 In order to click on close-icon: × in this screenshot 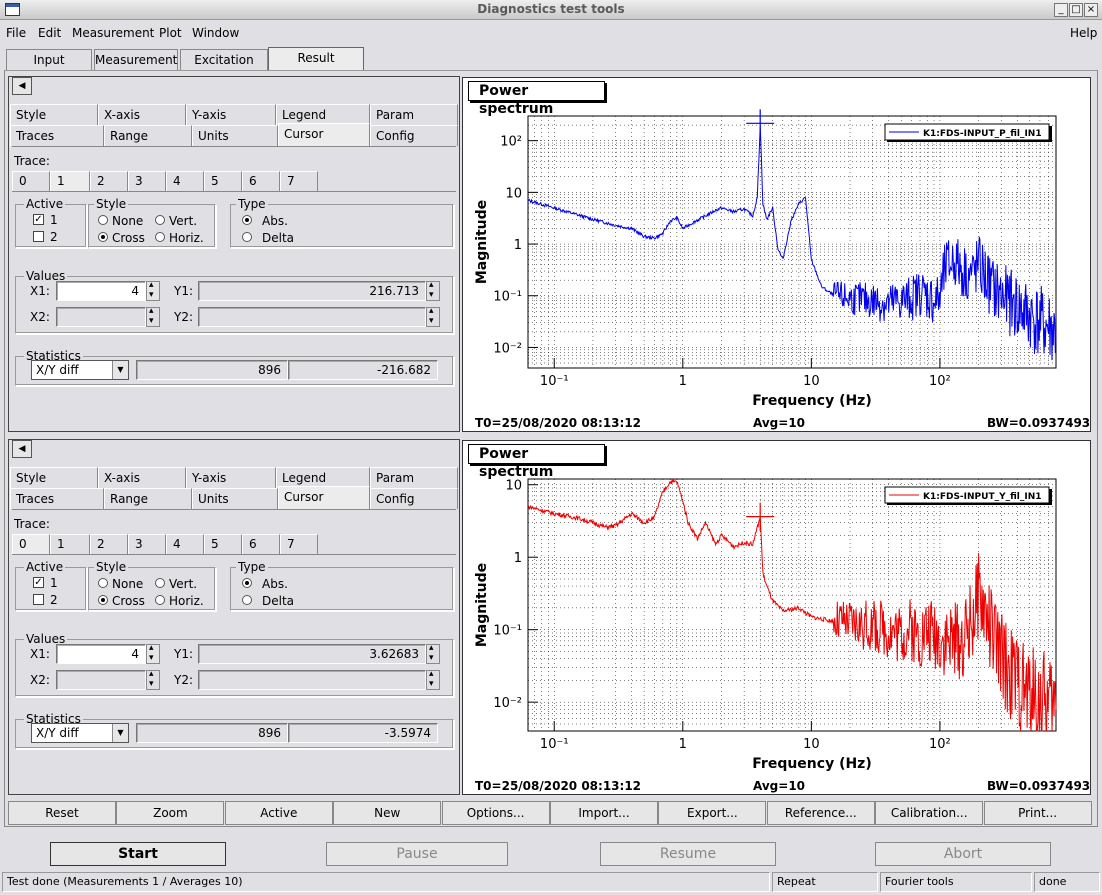, I will do `click(1091, 10)`.